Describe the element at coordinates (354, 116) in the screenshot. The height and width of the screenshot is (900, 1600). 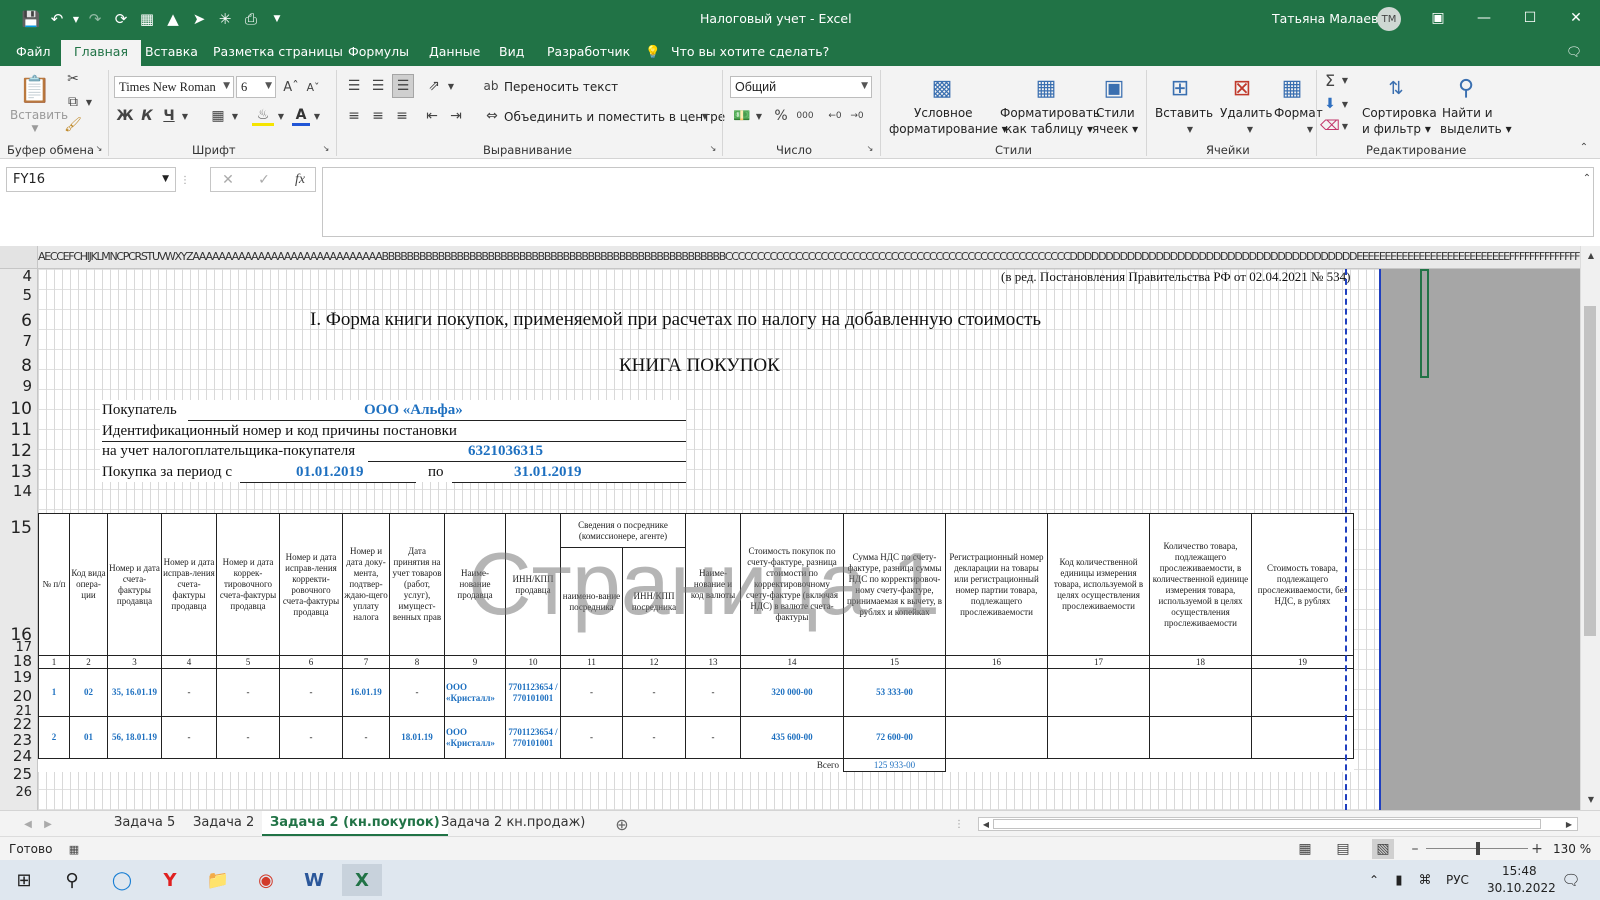
I see `align-left-icon: ≡` at that location.